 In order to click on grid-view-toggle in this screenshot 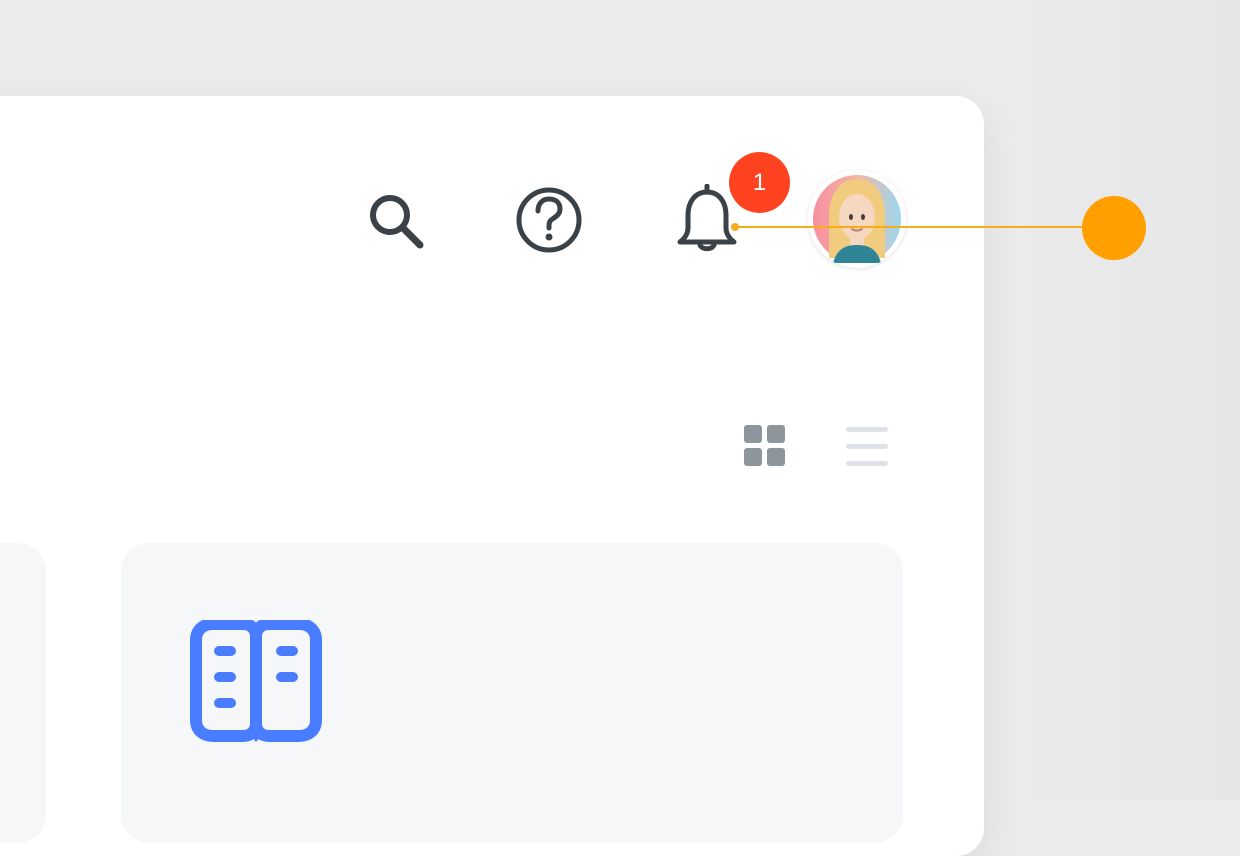, I will do `click(766, 447)`.